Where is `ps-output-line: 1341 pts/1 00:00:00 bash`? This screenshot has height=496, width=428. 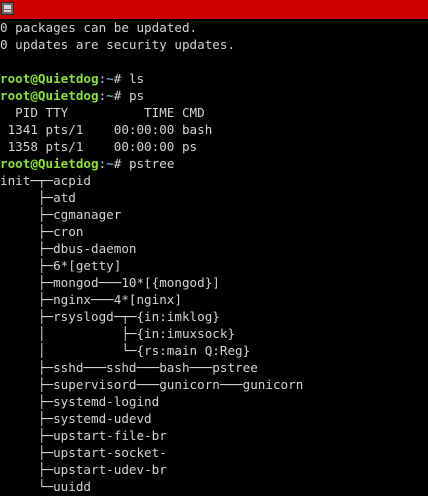 ps-output-line: 1341 pts/1 00:00:00 bash is located at coordinates (106, 129).